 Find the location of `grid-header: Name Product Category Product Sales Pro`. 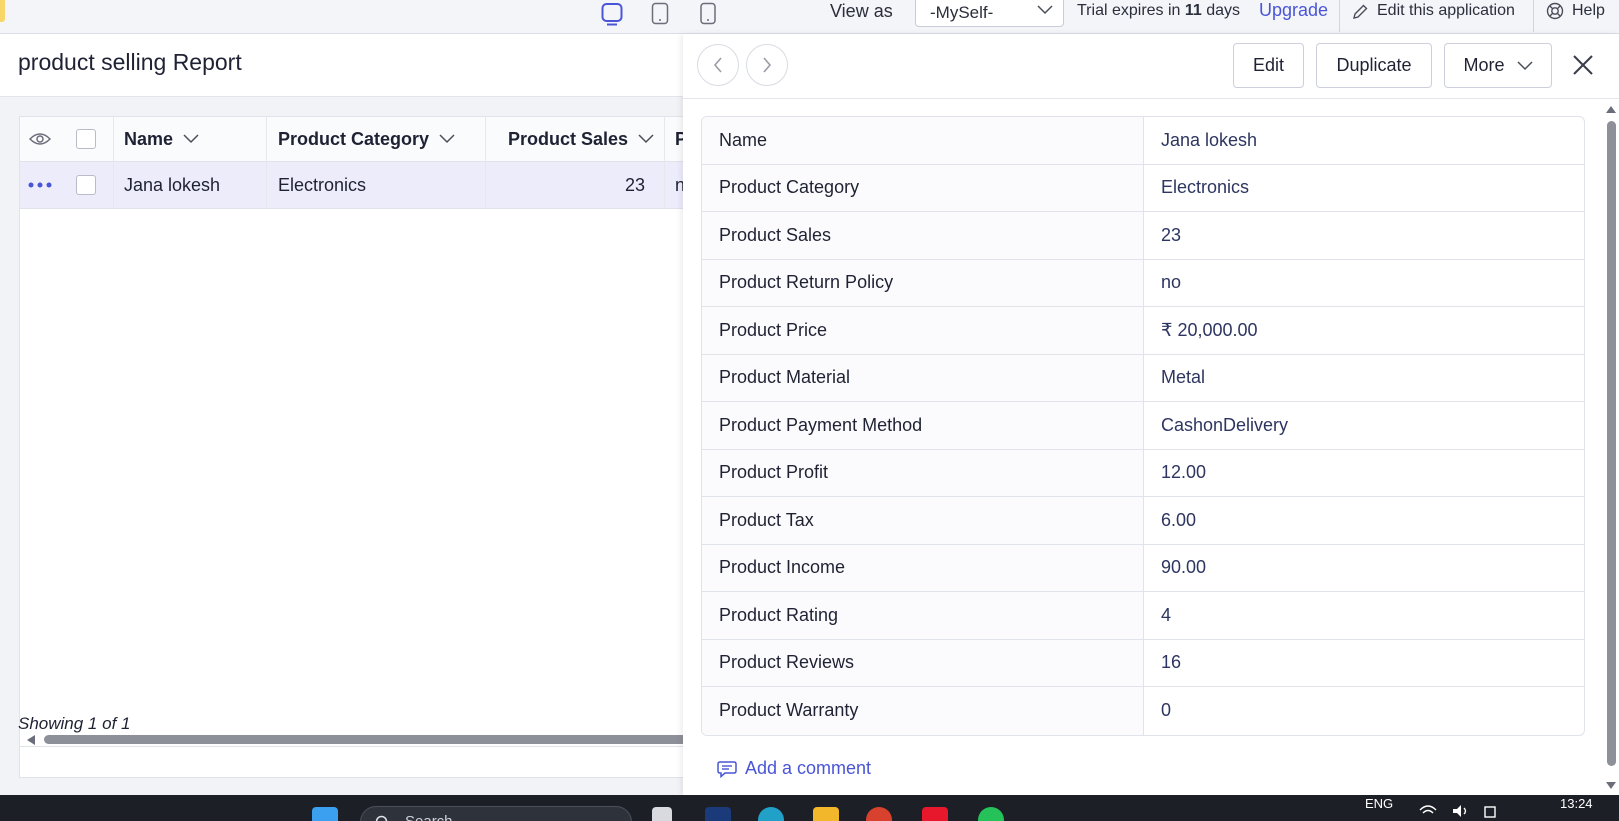

grid-header: Name Product Category Product Sales Pro is located at coordinates (362, 139).